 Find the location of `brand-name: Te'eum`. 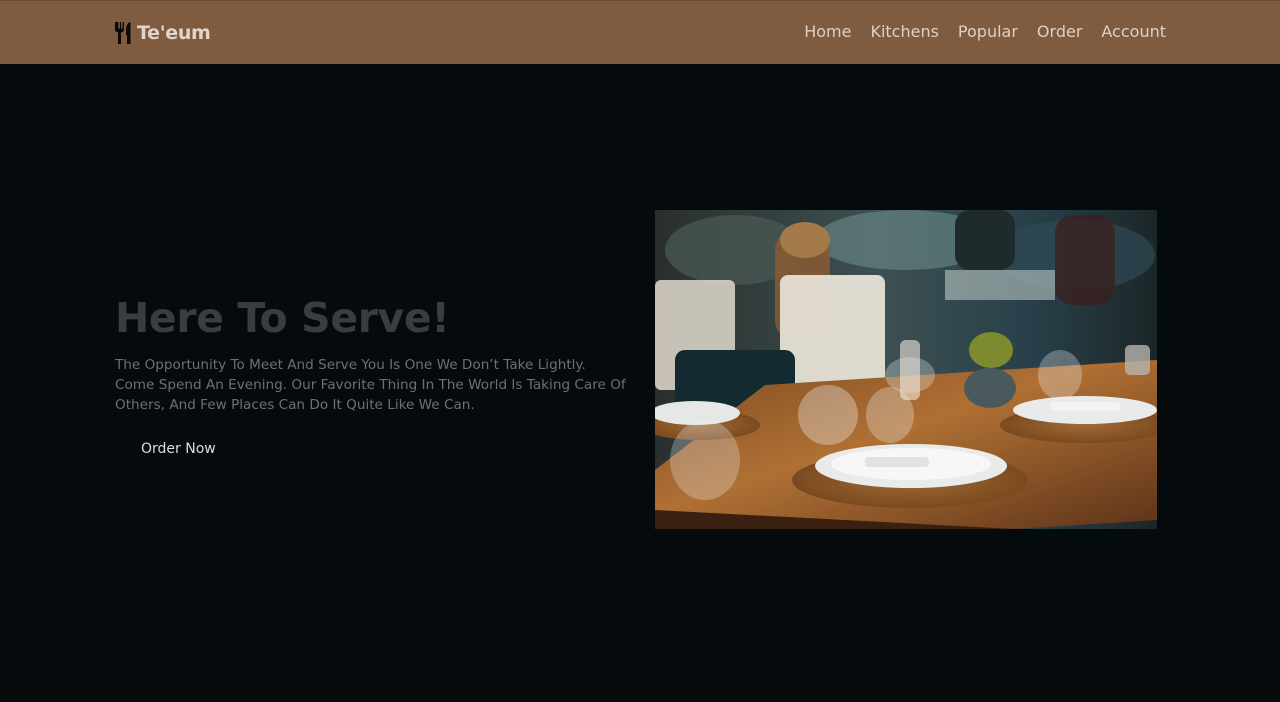

brand-name: Te'eum is located at coordinates (174, 33).